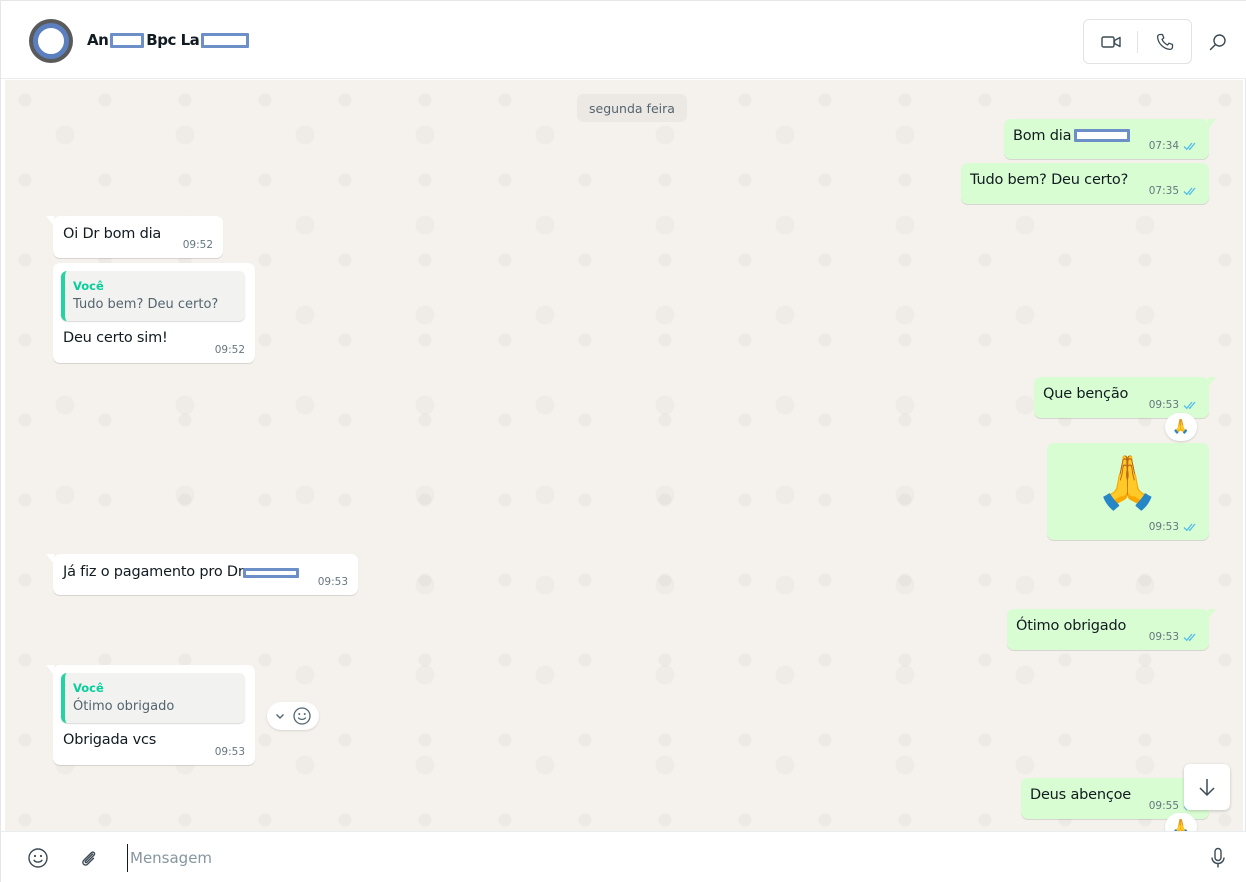  Describe the element at coordinates (623, 40) in the screenshot. I see `chat-header: An Bpc La` at that location.